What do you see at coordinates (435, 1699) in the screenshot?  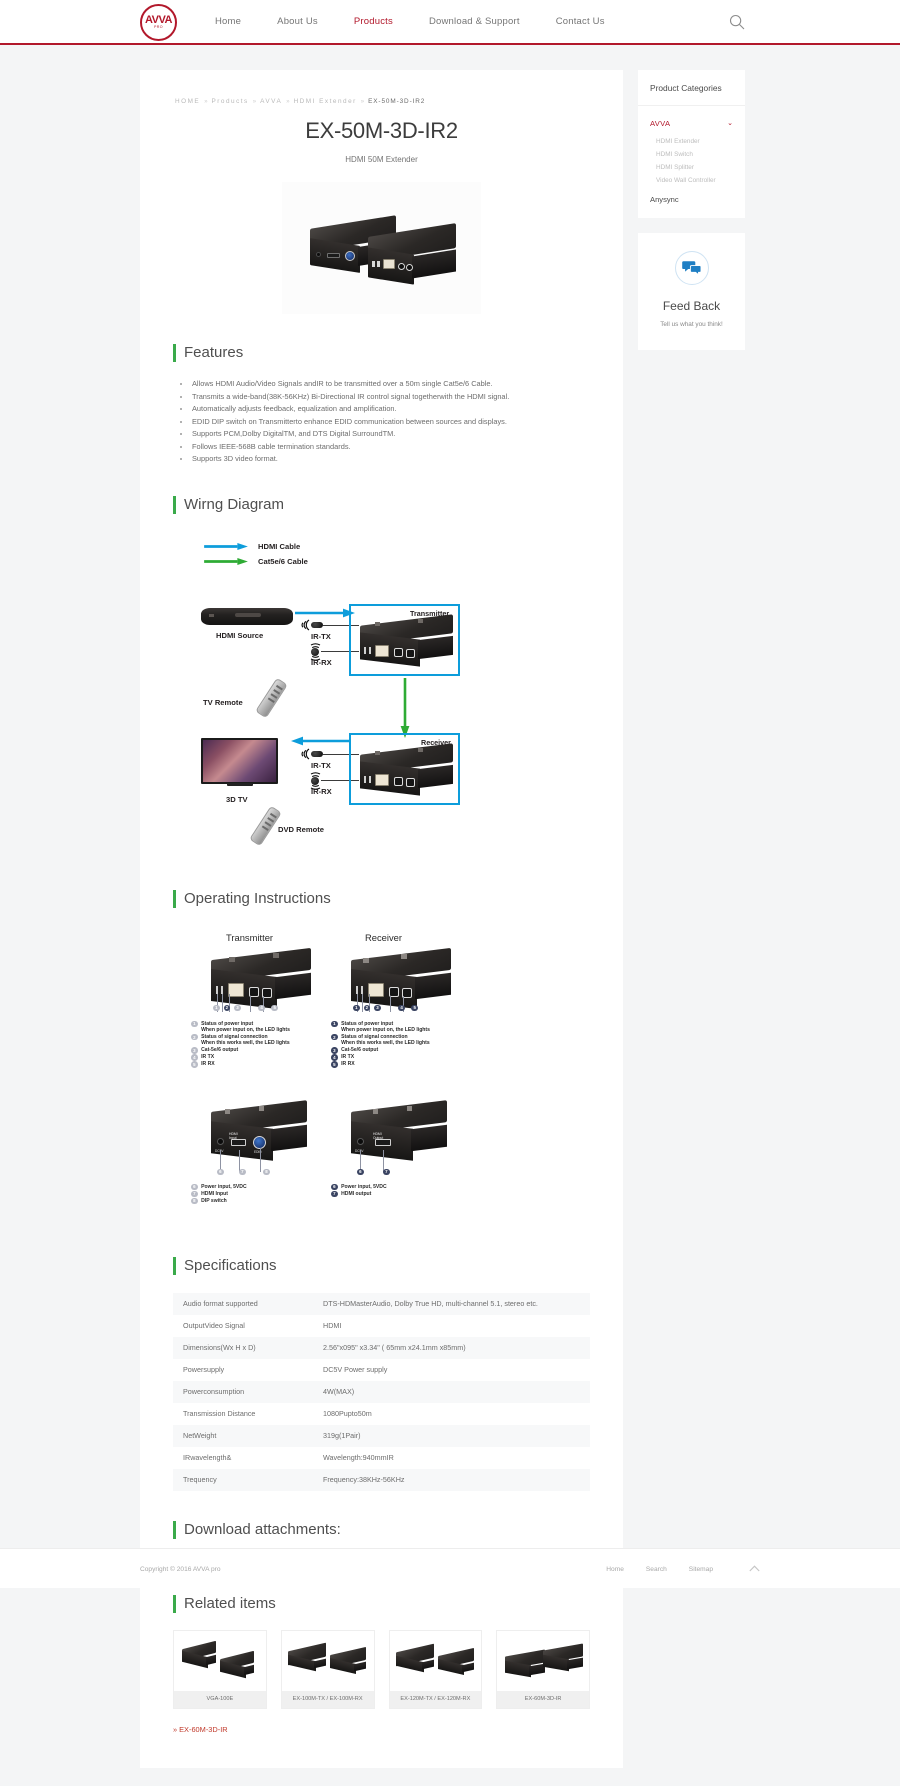 I see `related-item-caption: EX-120M-TX / EX-120M-RX` at bounding box center [435, 1699].